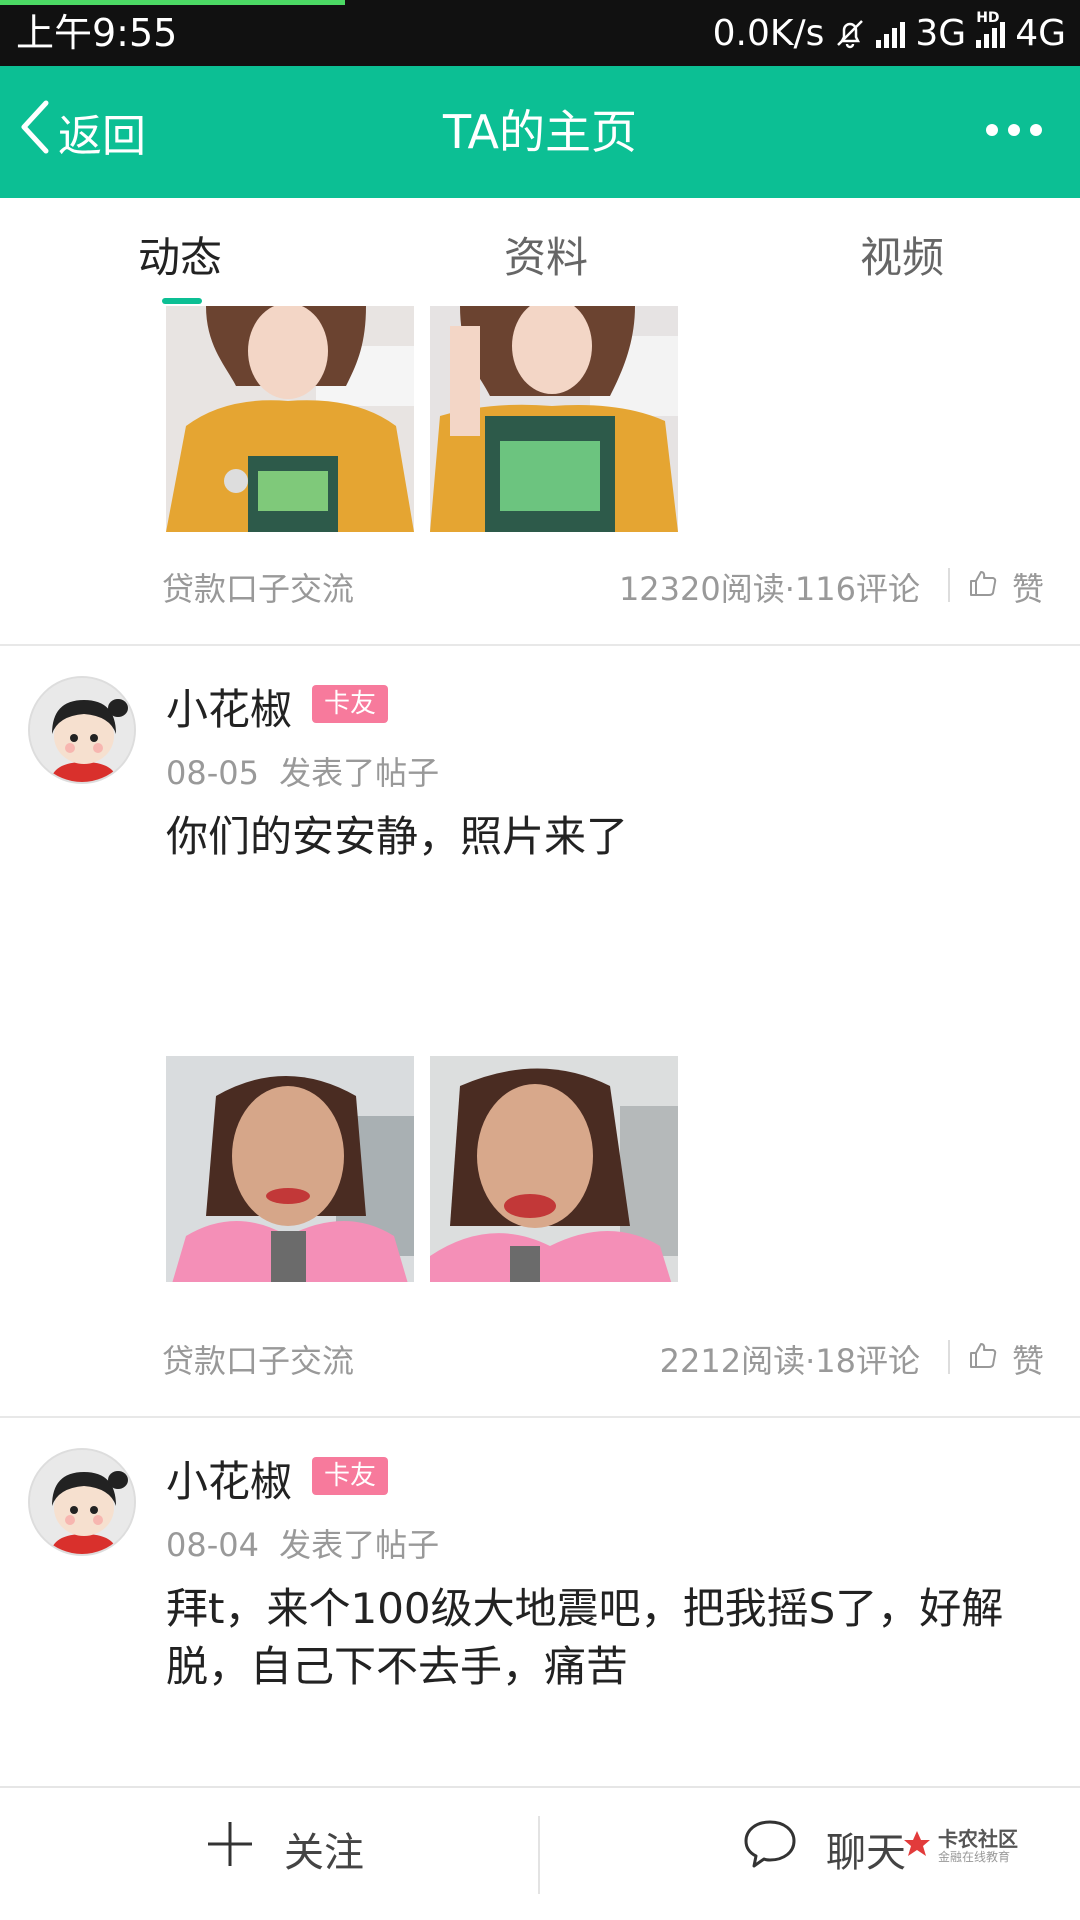 Image resolution: width=1080 pixels, height=1920 pixels. What do you see at coordinates (768, 33) in the screenshot?
I see `net-speed: 0.0K/s` at bounding box center [768, 33].